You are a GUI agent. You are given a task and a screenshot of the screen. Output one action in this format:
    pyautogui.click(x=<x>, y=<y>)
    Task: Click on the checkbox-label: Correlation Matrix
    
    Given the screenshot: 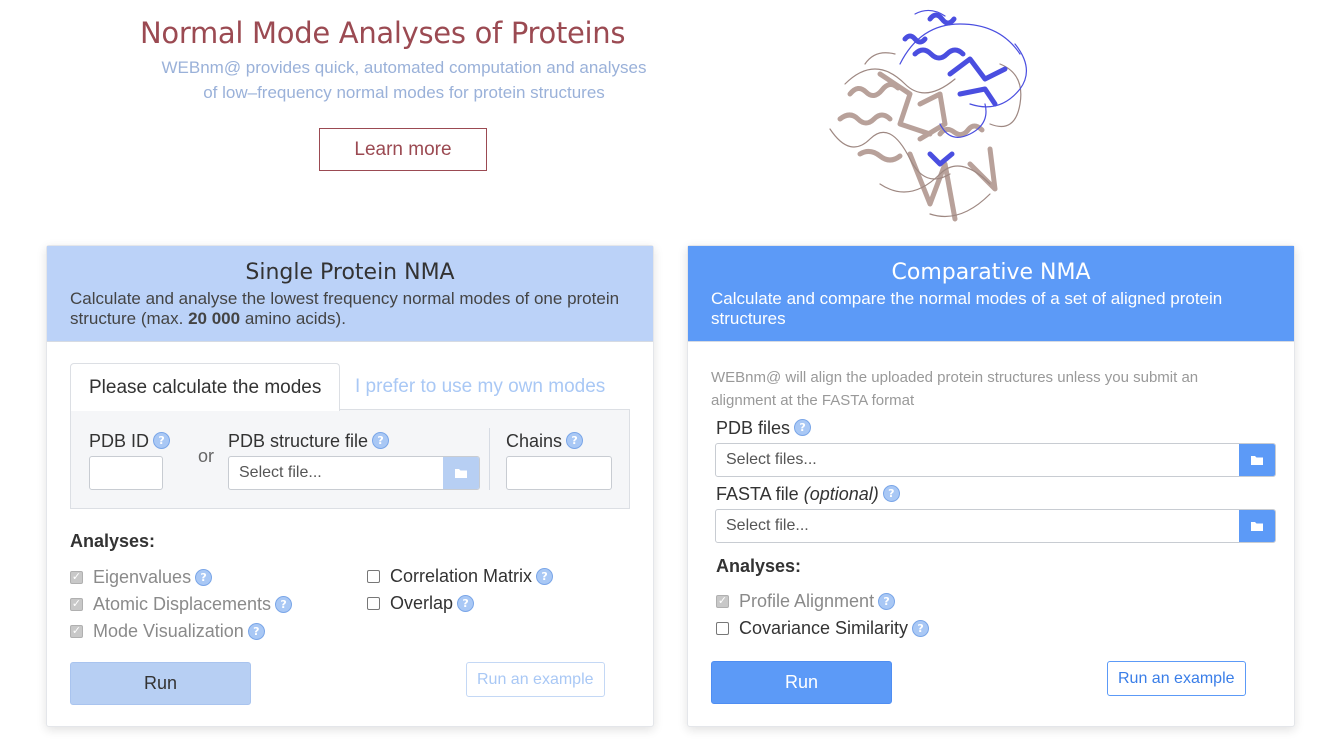 What is the action you would take?
    pyautogui.click(x=461, y=576)
    